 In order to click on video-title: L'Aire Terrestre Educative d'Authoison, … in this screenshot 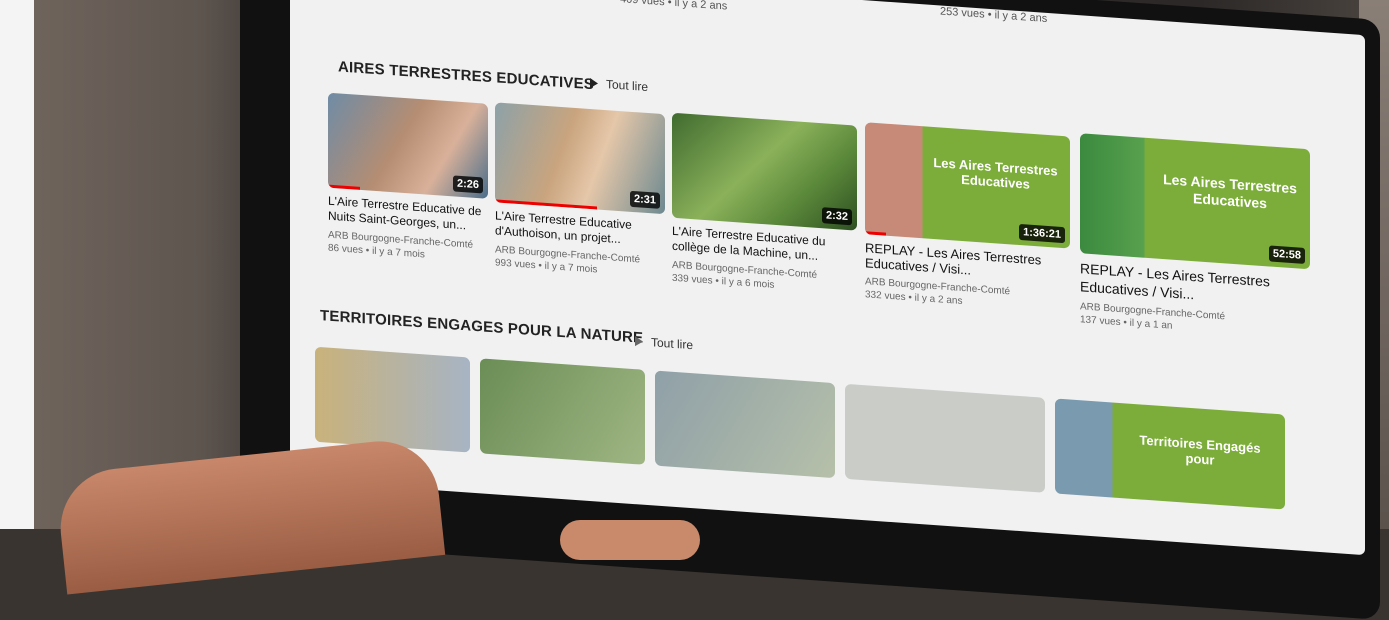, I will do `click(580, 229)`.